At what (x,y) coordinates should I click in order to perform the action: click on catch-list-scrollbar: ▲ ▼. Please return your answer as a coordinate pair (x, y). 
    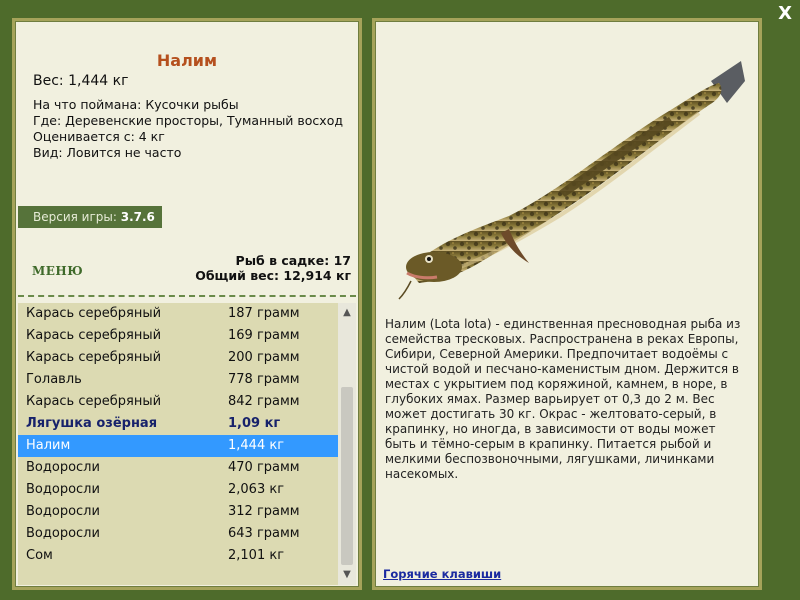
    Looking at the image, I should click on (347, 444).